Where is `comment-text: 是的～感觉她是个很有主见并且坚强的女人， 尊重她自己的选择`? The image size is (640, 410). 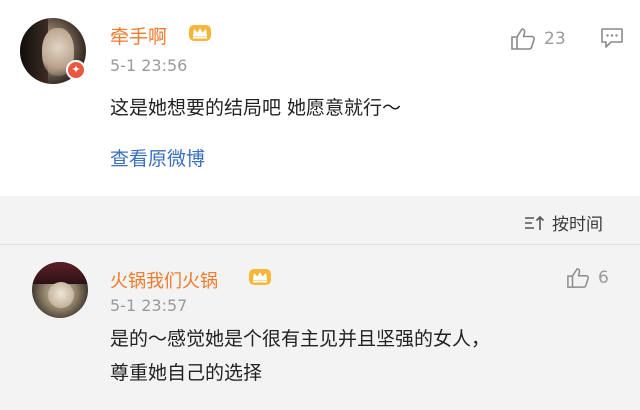
comment-text: 是的～感觉她是个很有主见并且坚强的女人， 尊重她自己的选择 is located at coordinates (300, 356).